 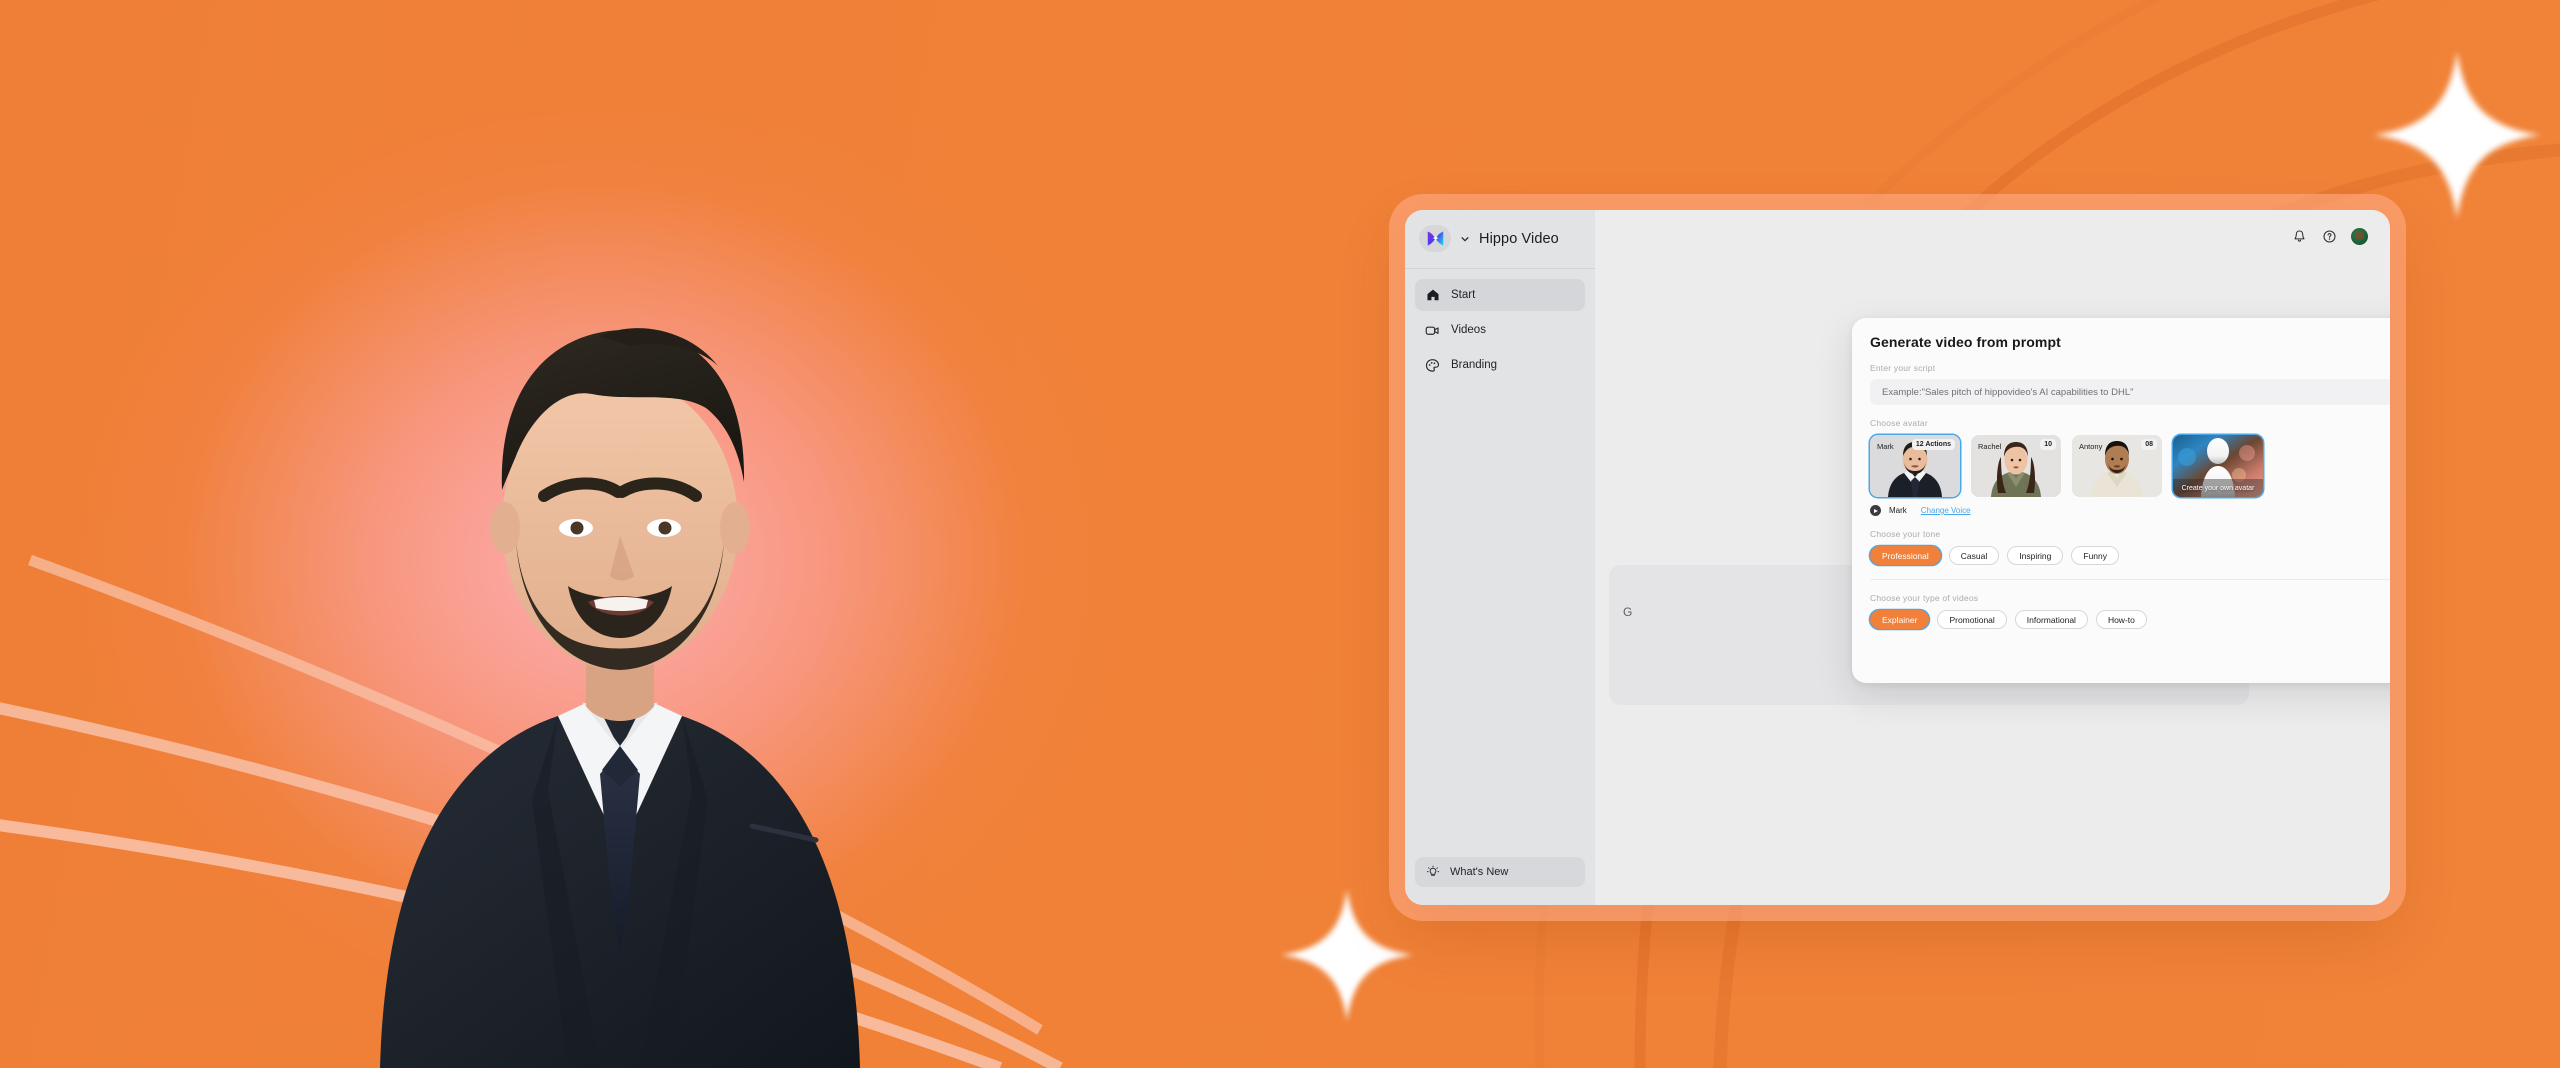 What do you see at coordinates (1479, 872) in the screenshot?
I see `whats-new-label: What's New` at bounding box center [1479, 872].